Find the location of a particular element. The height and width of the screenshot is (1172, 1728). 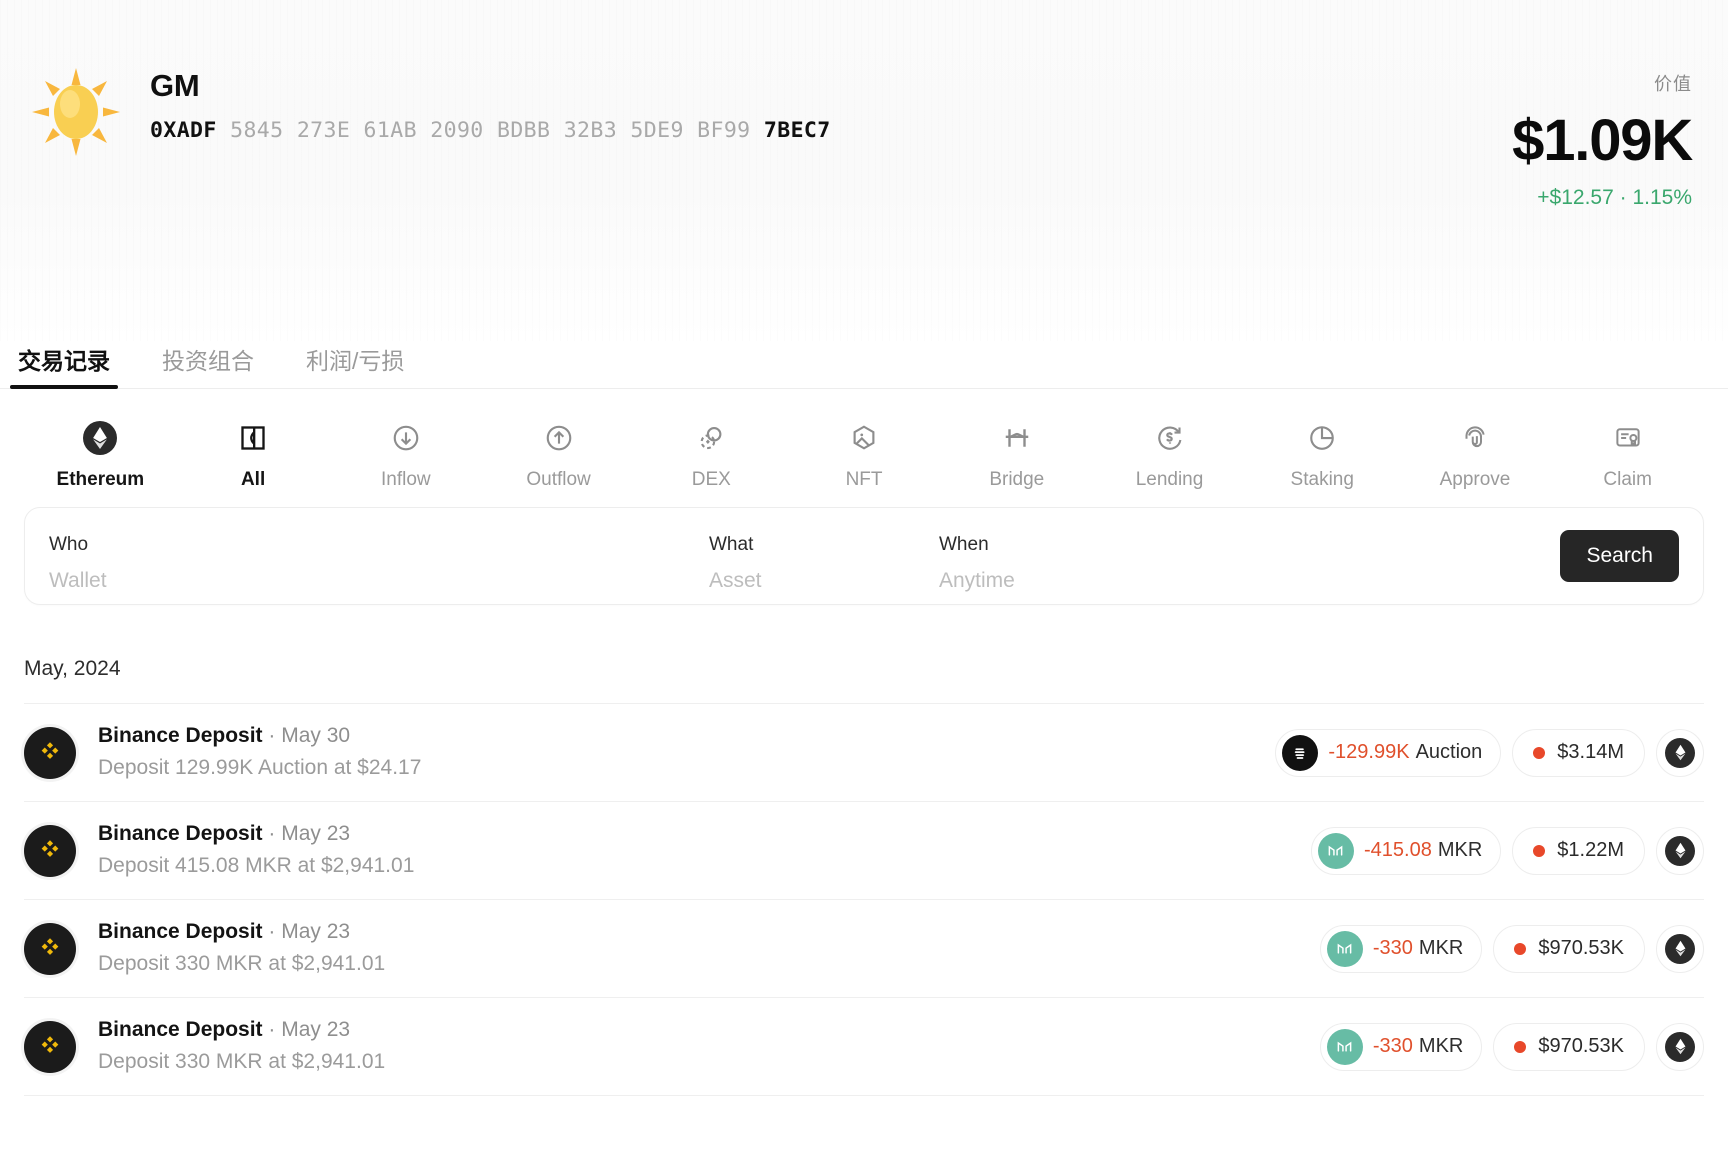

search-field-when: When Anytime is located at coordinates (1065, 556).